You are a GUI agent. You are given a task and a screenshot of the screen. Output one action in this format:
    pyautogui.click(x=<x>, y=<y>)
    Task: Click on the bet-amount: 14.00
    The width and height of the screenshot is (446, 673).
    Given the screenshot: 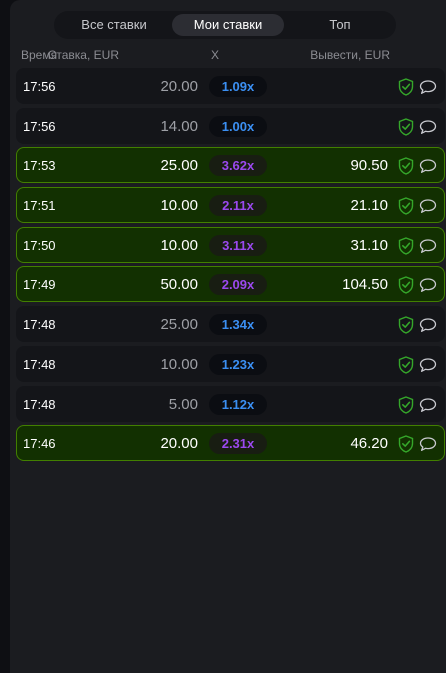 What is the action you would take?
    pyautogui.click(x=179, y=126)
    